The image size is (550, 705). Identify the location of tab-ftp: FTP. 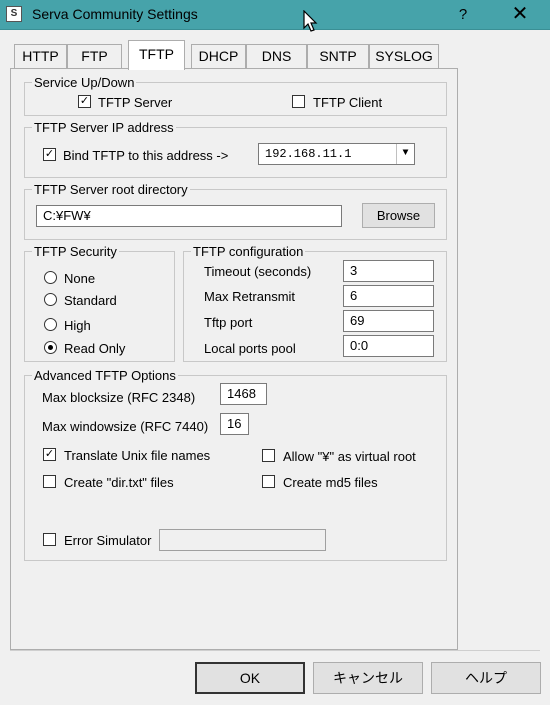
(94, 56).